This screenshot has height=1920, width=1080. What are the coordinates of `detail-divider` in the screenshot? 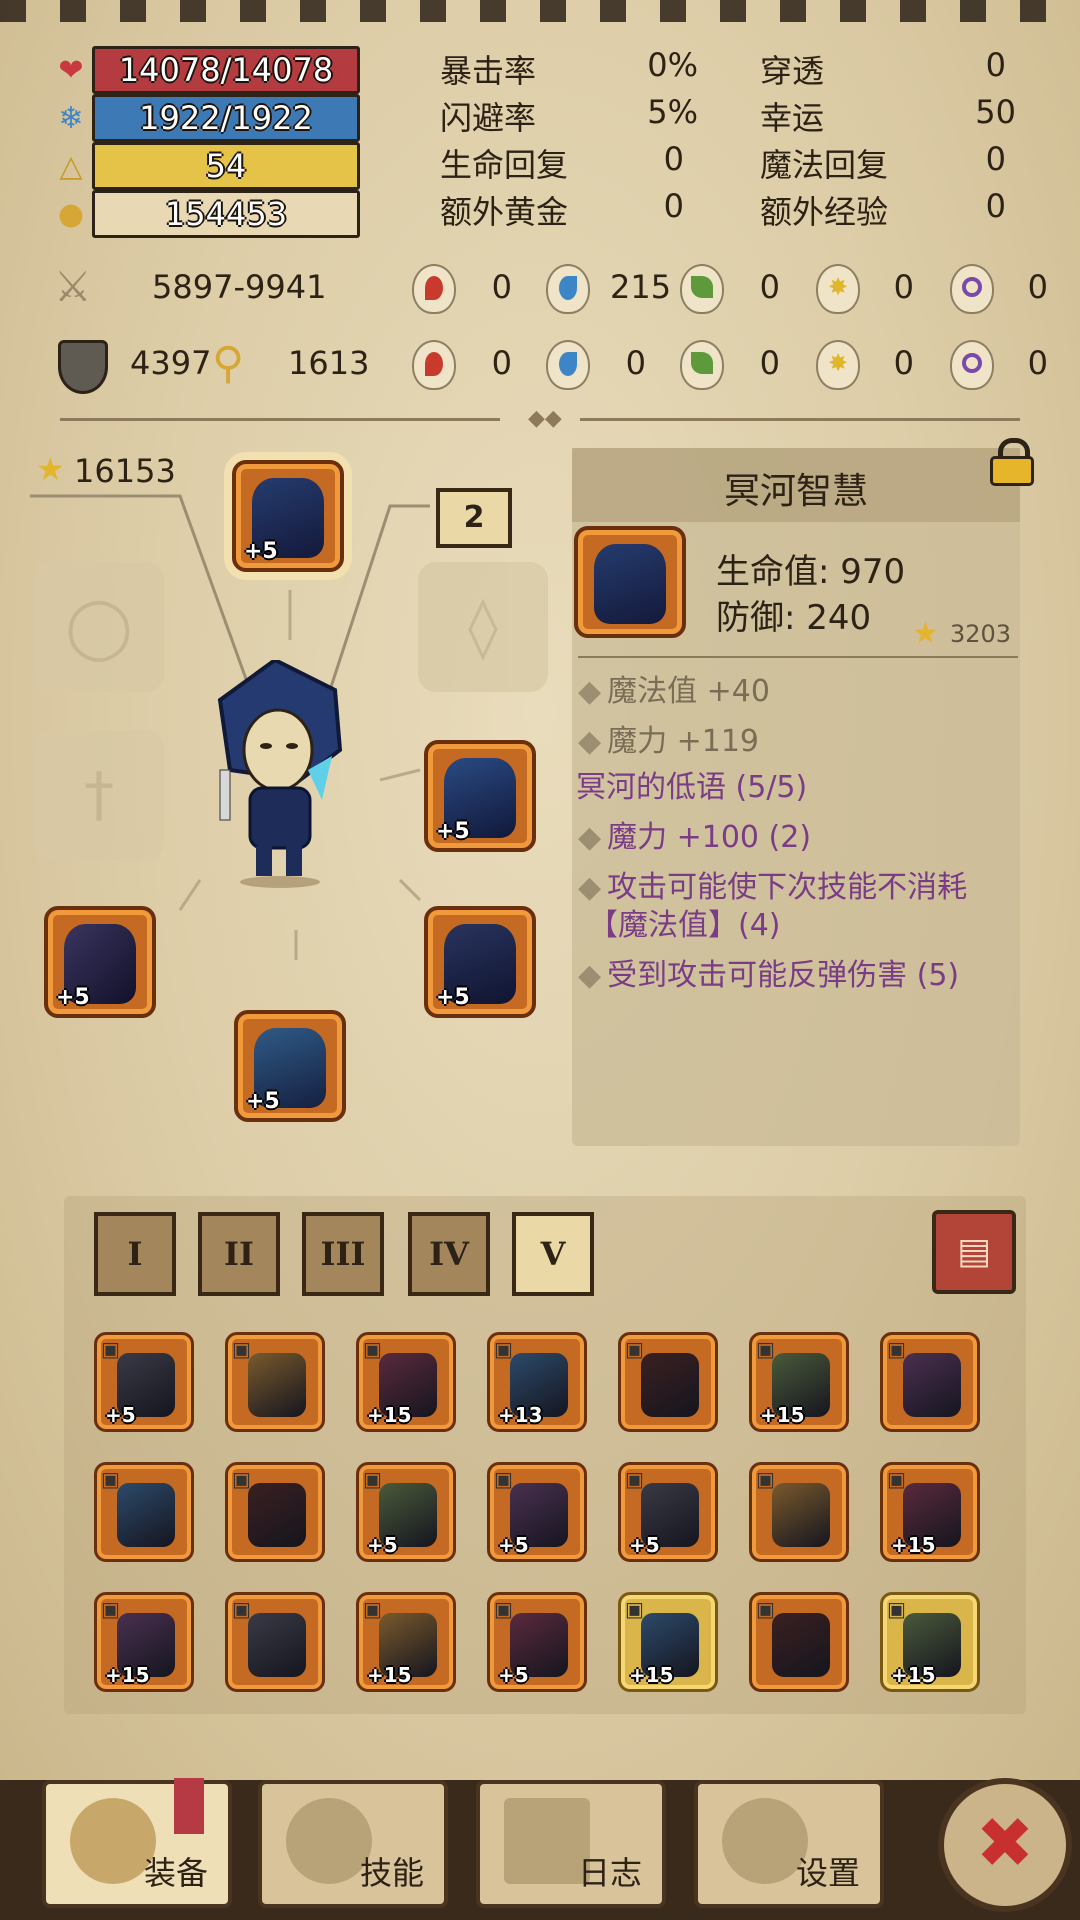 It's located at (798, 657).